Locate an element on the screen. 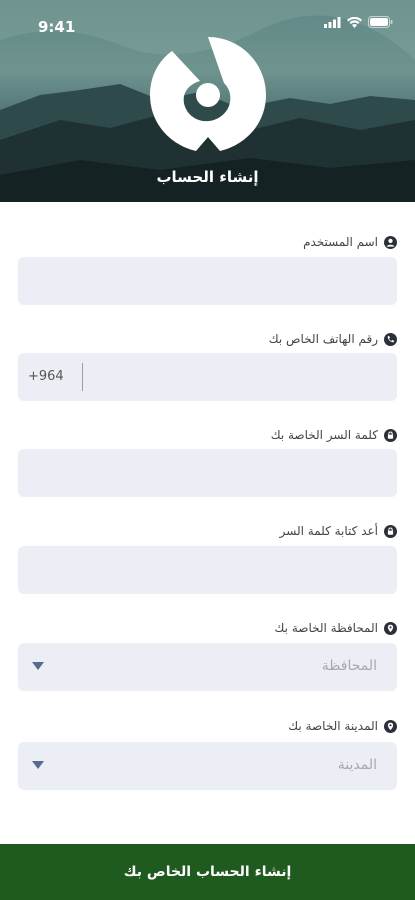 Image resolution: width=415 pixels, height=900 pixels. username-label: اسم المستخدم is located at coordinates (350, 242).